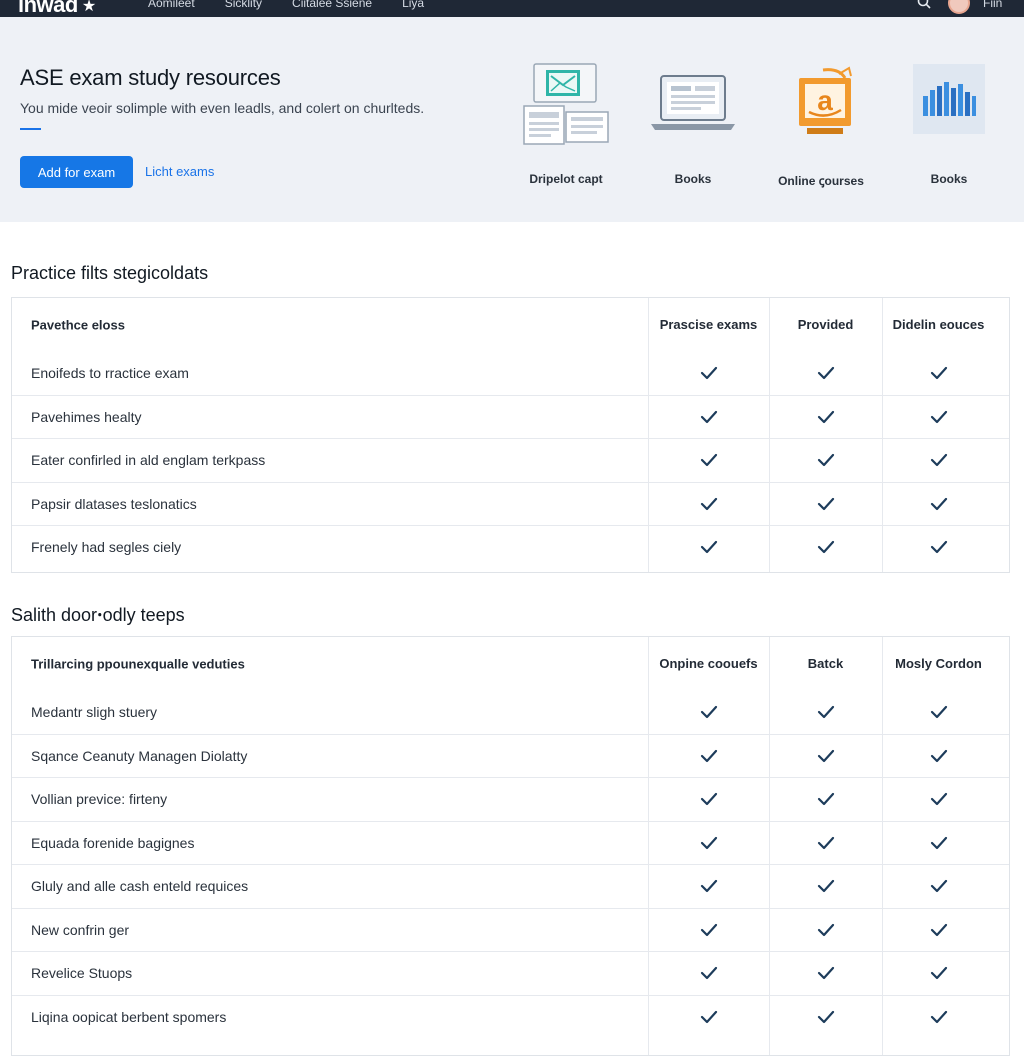  What do you see at coordinates (959, 7) in the screenshot?
I see `avatar` at bounding box center [959, 7].